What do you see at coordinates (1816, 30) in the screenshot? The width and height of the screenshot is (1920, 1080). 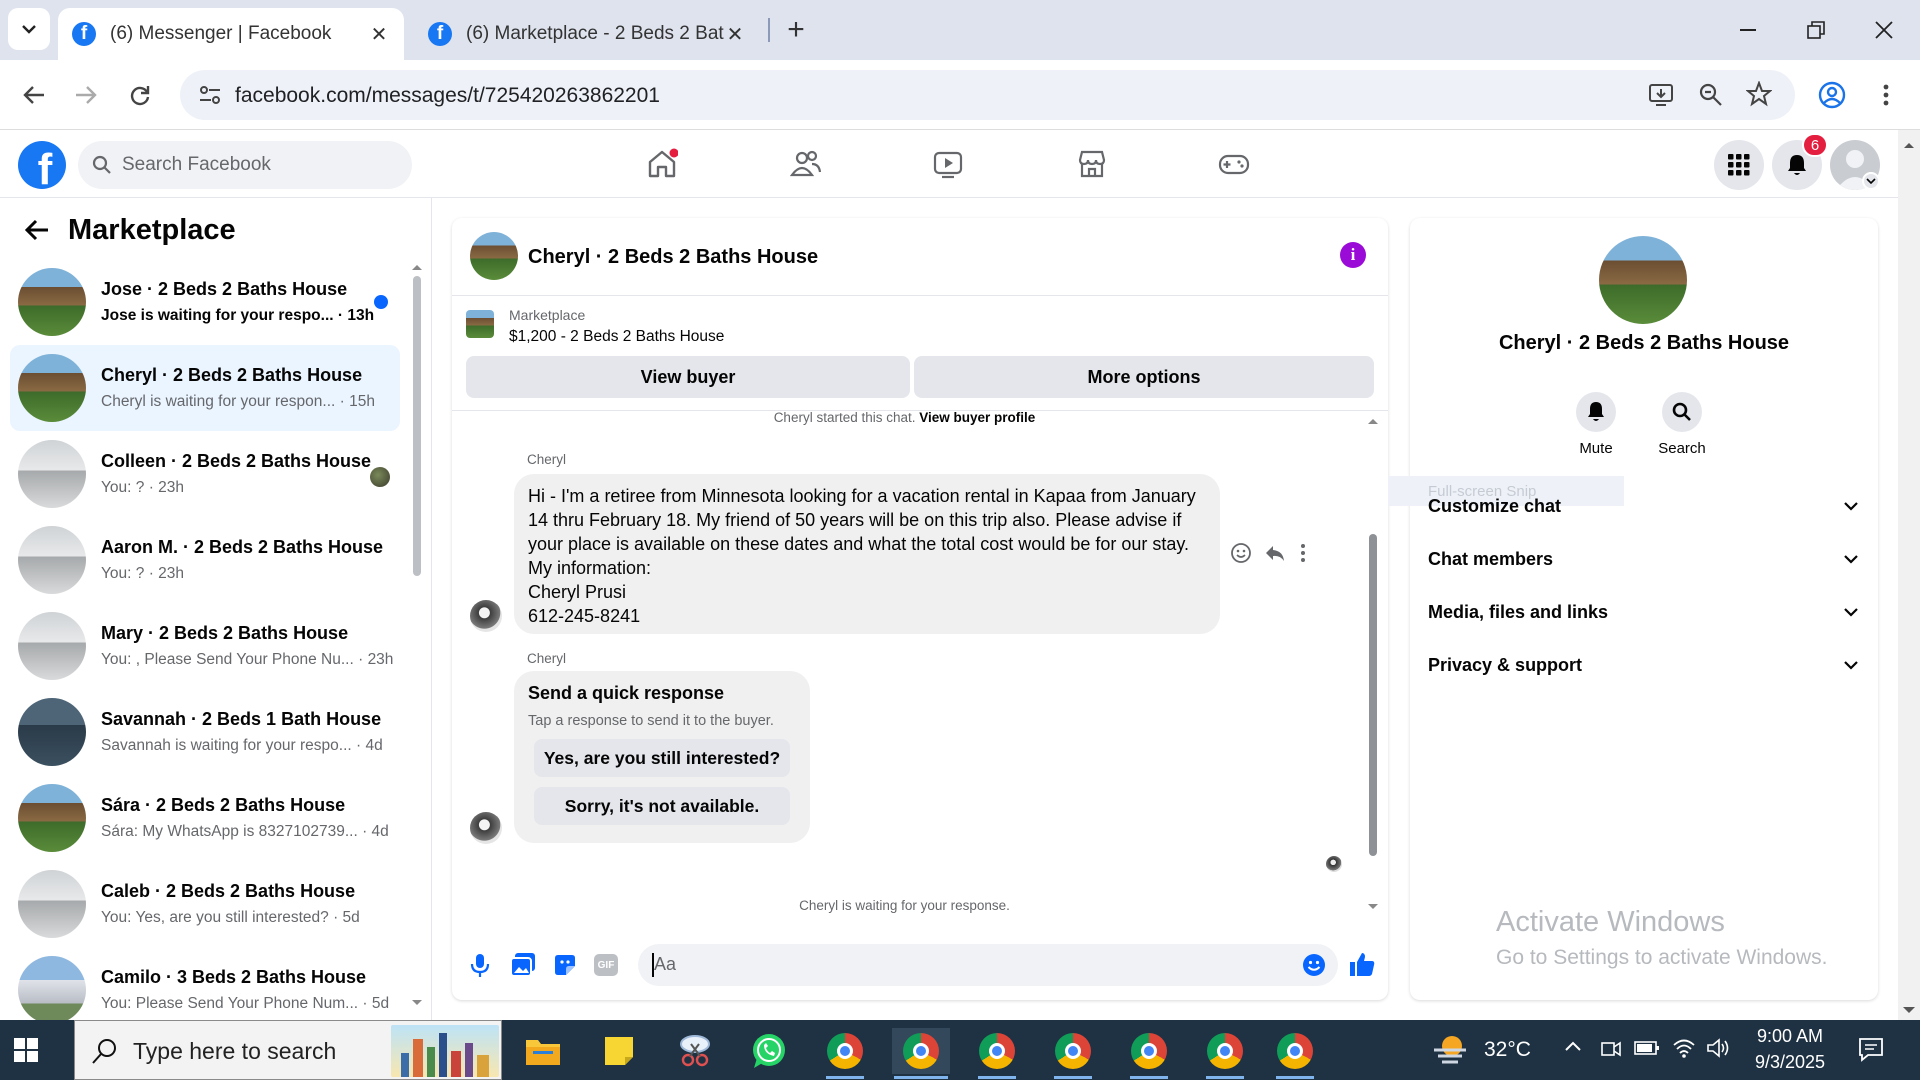 I see `restore-button` at bounding box center [1816, 30].